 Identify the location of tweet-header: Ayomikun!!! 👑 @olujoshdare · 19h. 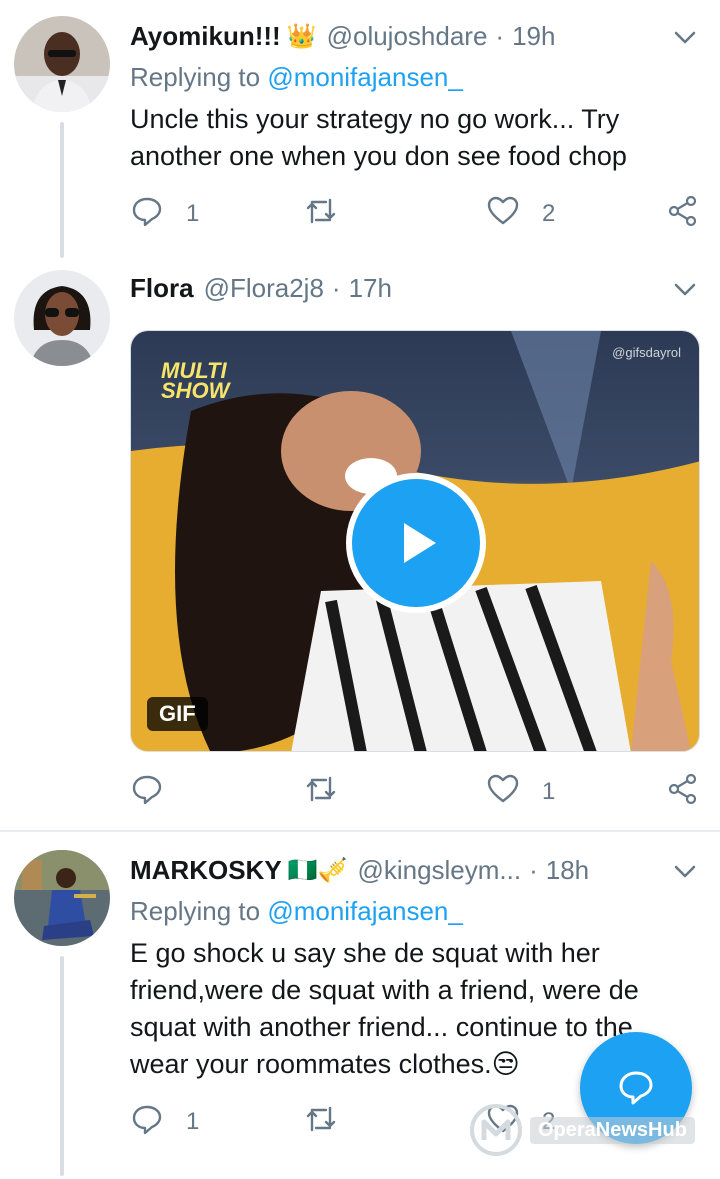
(415, 36).